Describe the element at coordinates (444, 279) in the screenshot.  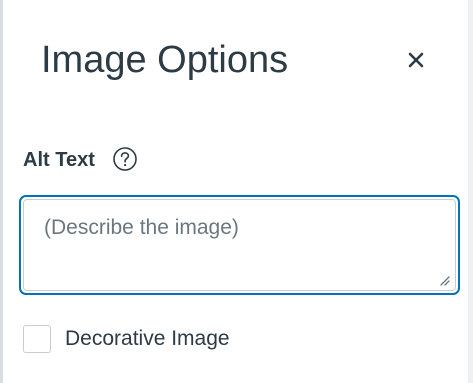
I see `resize-handle-icon` at that location.